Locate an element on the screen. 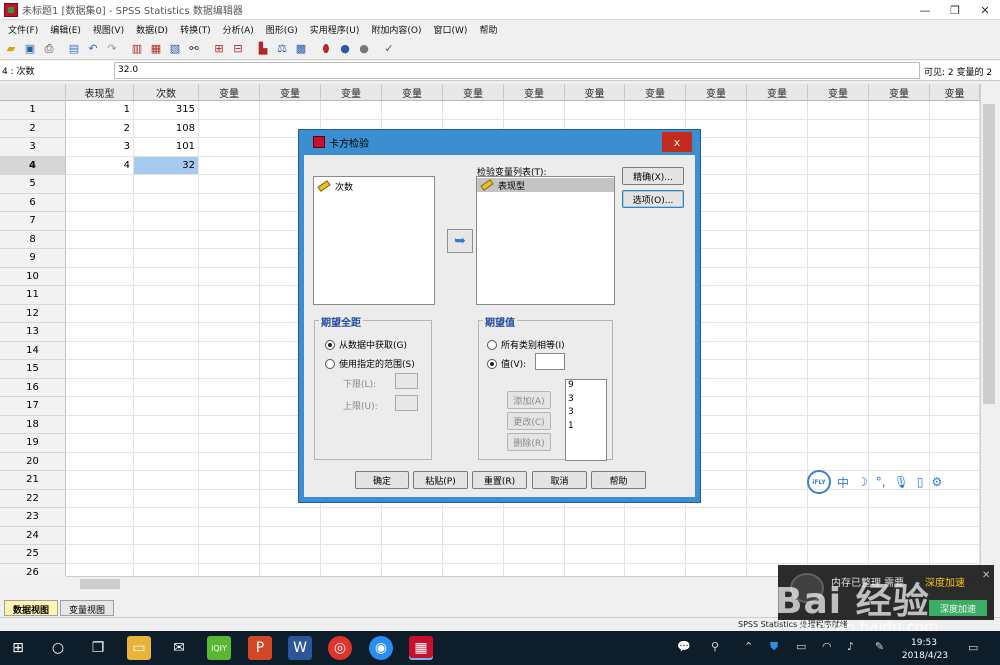 This screenshot has height=665, width=1000. data-cell: 1 is located at coordinates (100, 110).